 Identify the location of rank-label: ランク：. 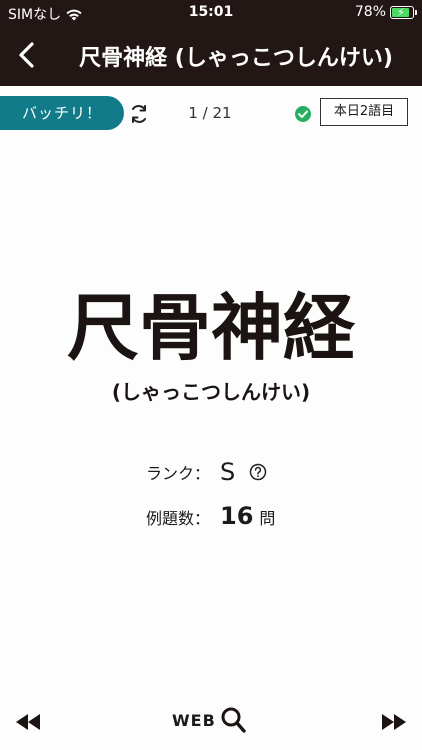
(178, 473).